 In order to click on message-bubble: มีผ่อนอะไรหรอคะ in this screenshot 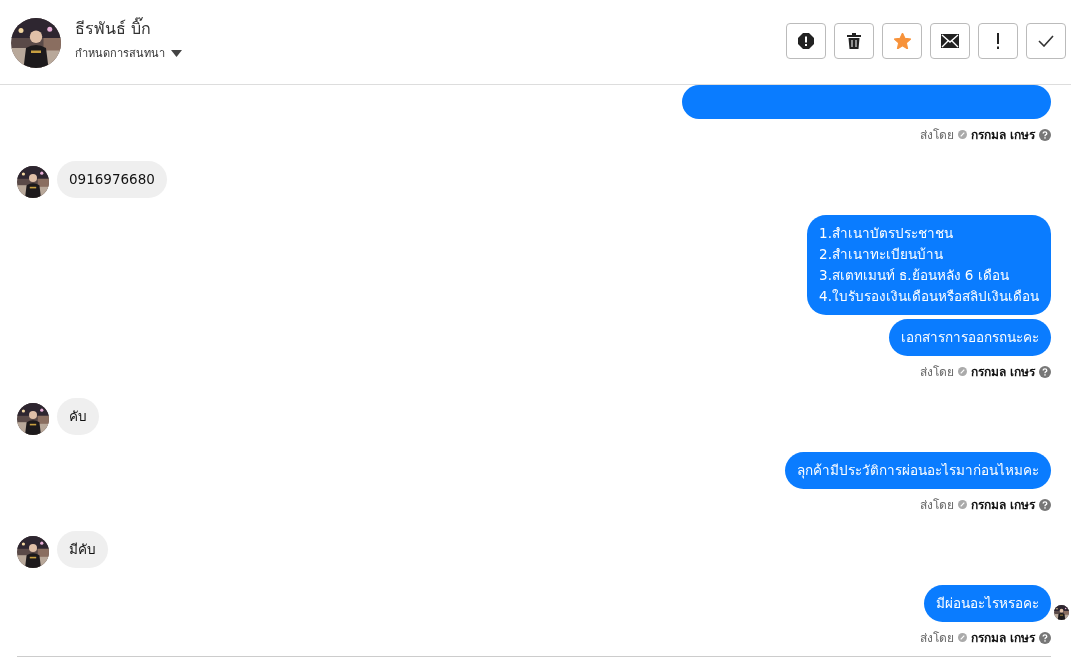, I will do `click(987, 603)`.